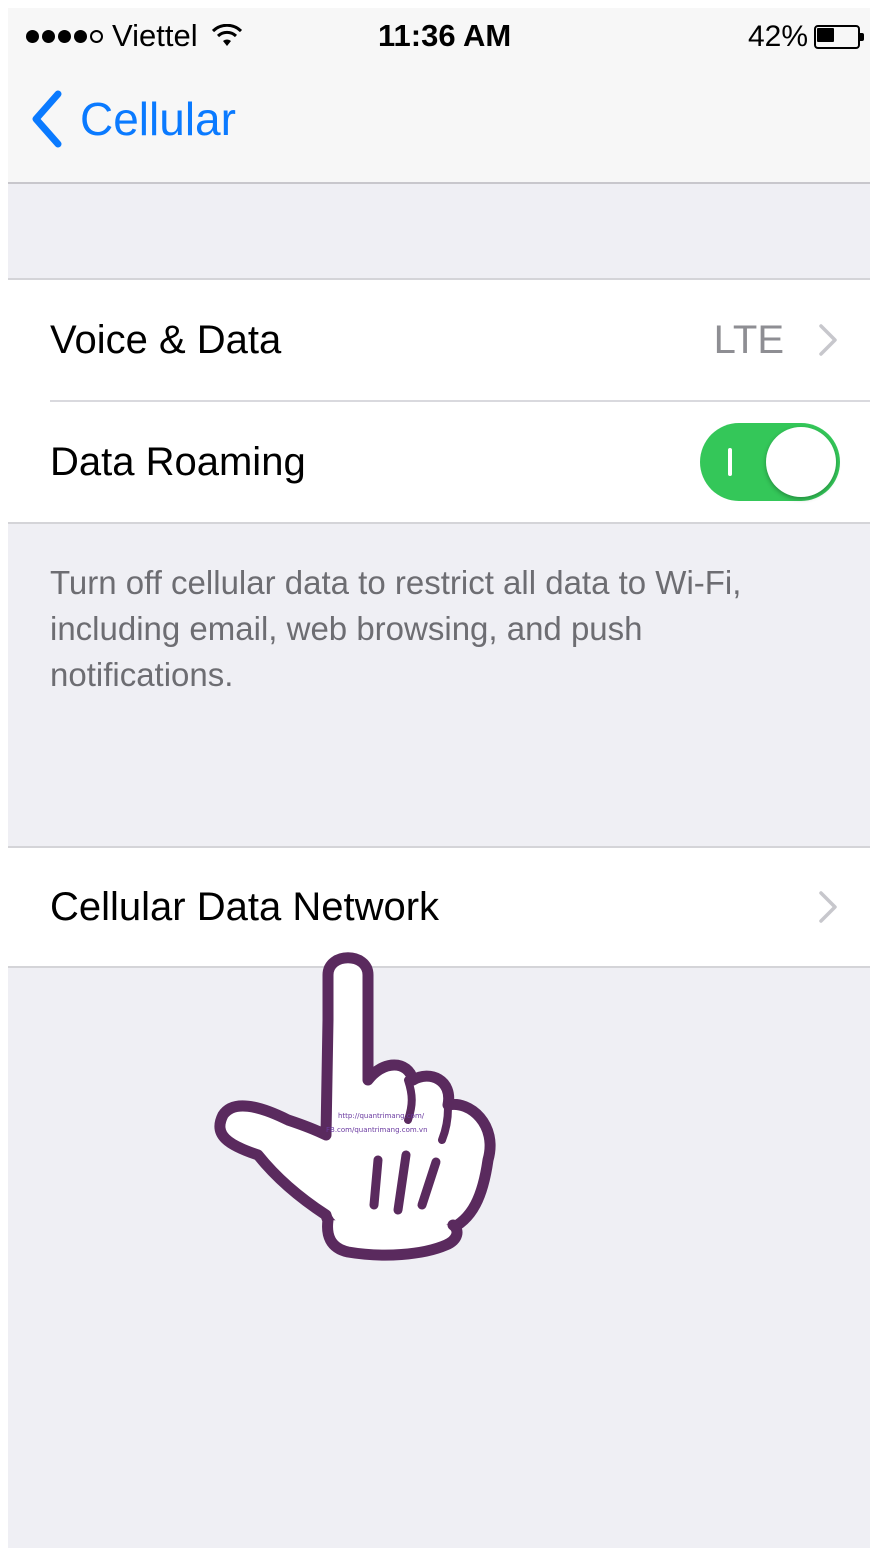 This screenshot has width=870, height=1548. I want to click on battery-icon, so click(839, 37).